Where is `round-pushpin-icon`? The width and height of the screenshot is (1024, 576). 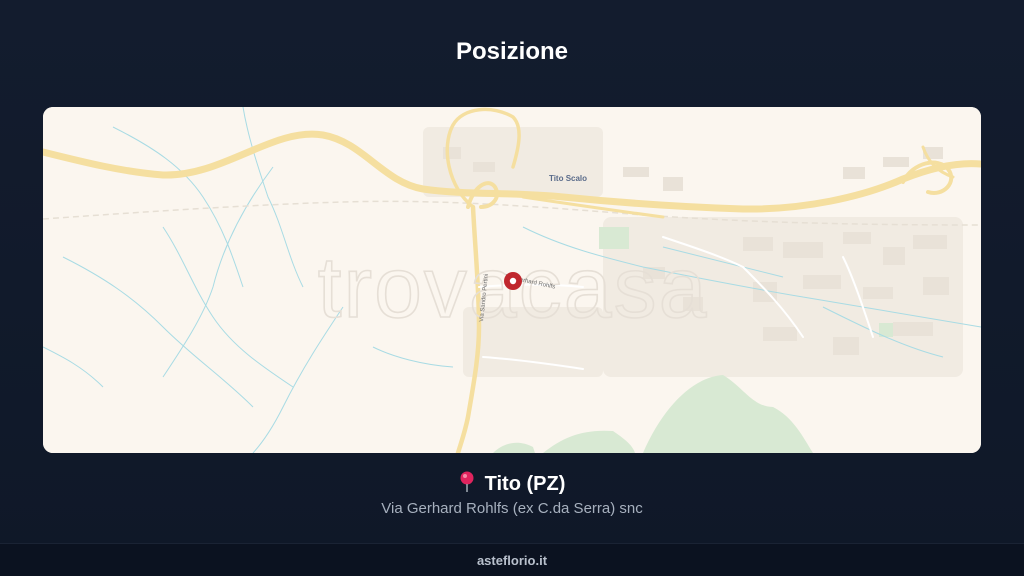 round-pushpin-icon is located at coordinates (467, 482).